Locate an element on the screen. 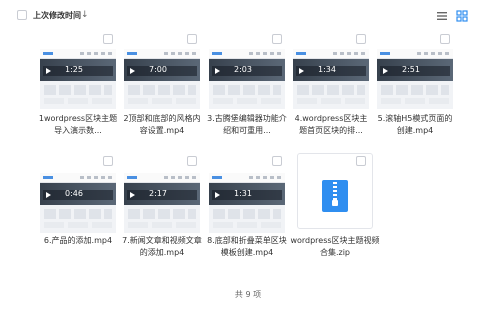 The image size is (496, 324). grid-view-icon is located at coordinates (462, 16).